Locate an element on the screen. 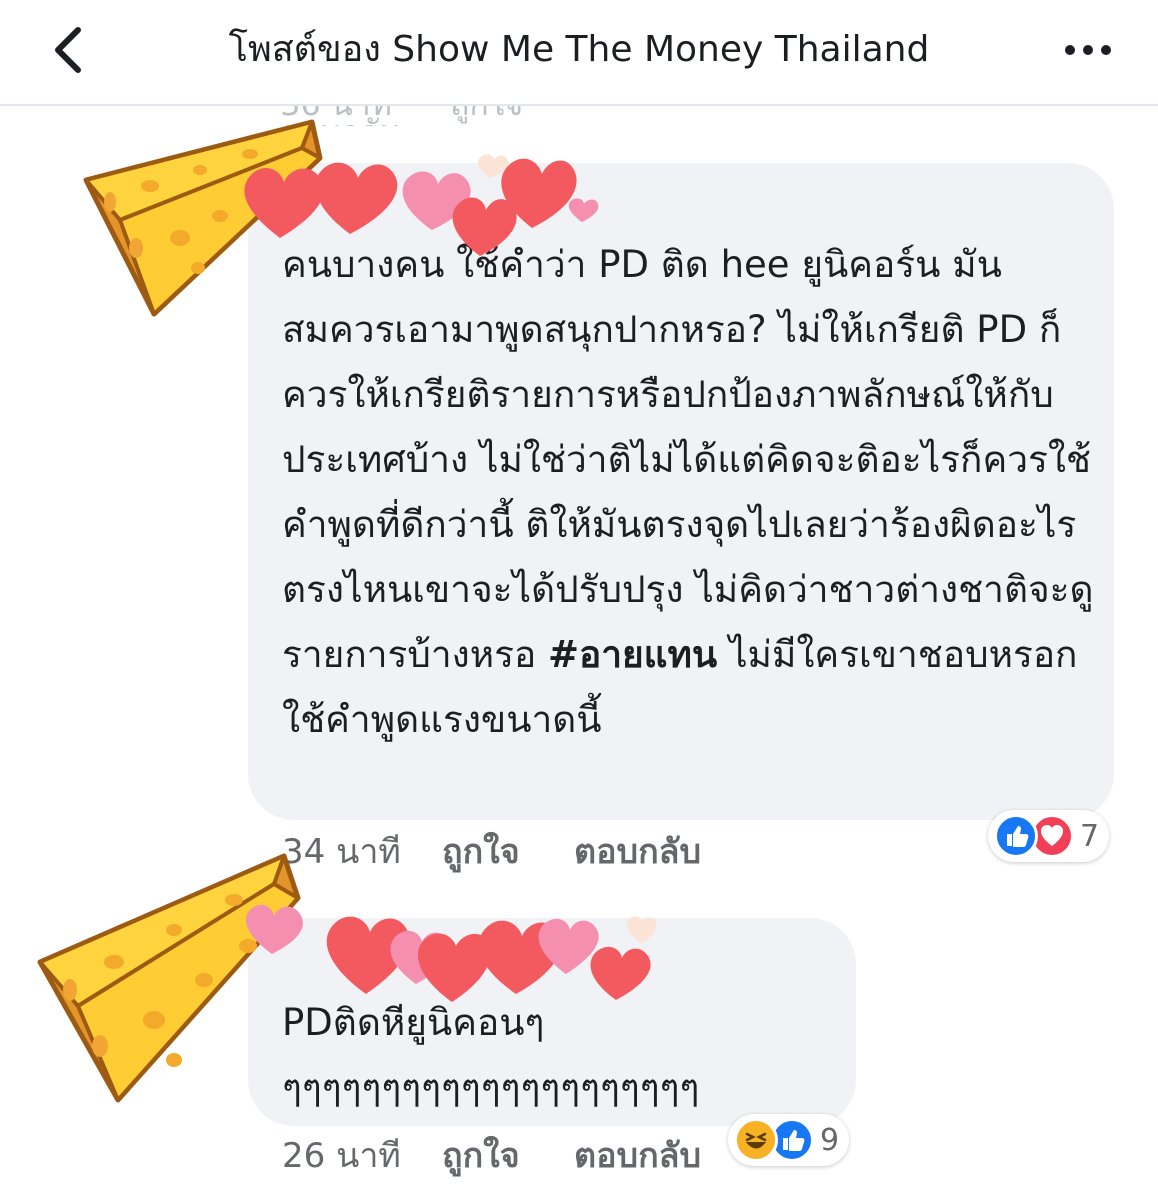  comment-text: PDติดหียูนิคอนๆ ๆๆๆๆๆๆๆๆๆๆๆๆๆๆๆๆๆๆๆๆๆ is located at coordinates (491, 1055).